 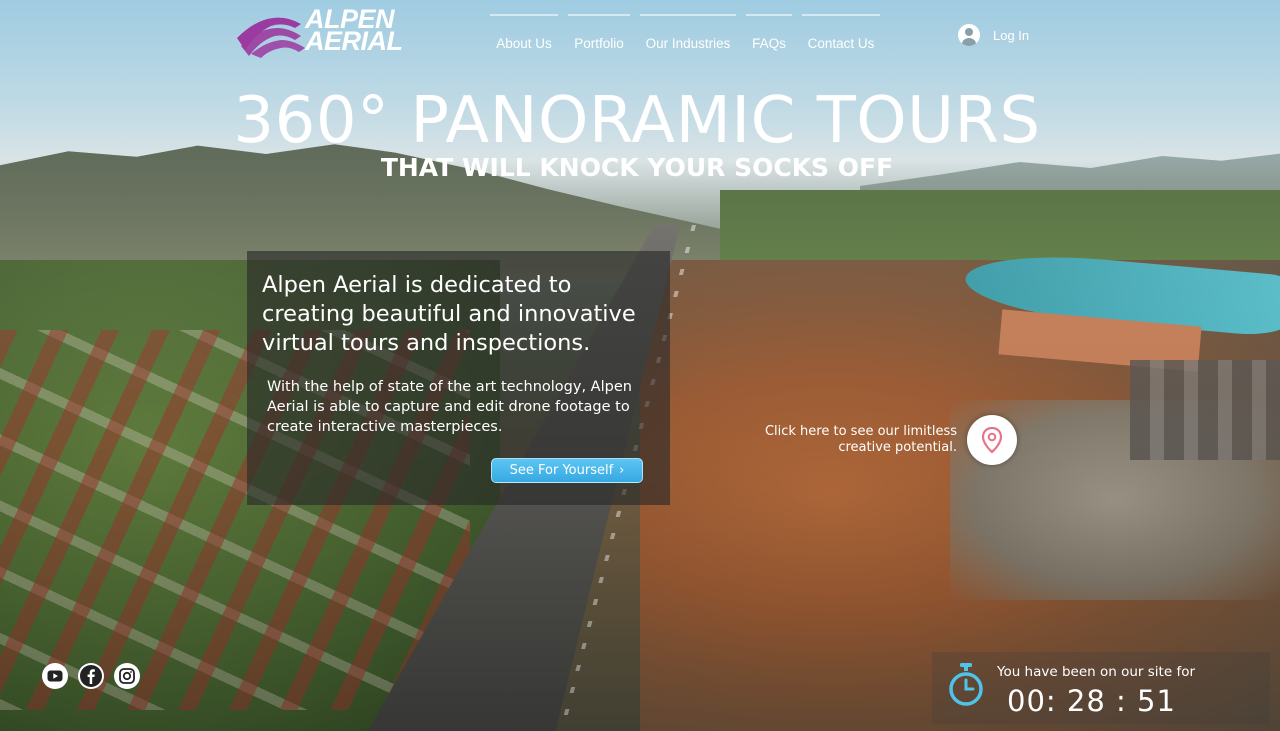 What do you see at coordinates (1091, 701) in the screenshot?
I see `timer-value: 00: 28 : 51` at bounding box center [1091, 701].